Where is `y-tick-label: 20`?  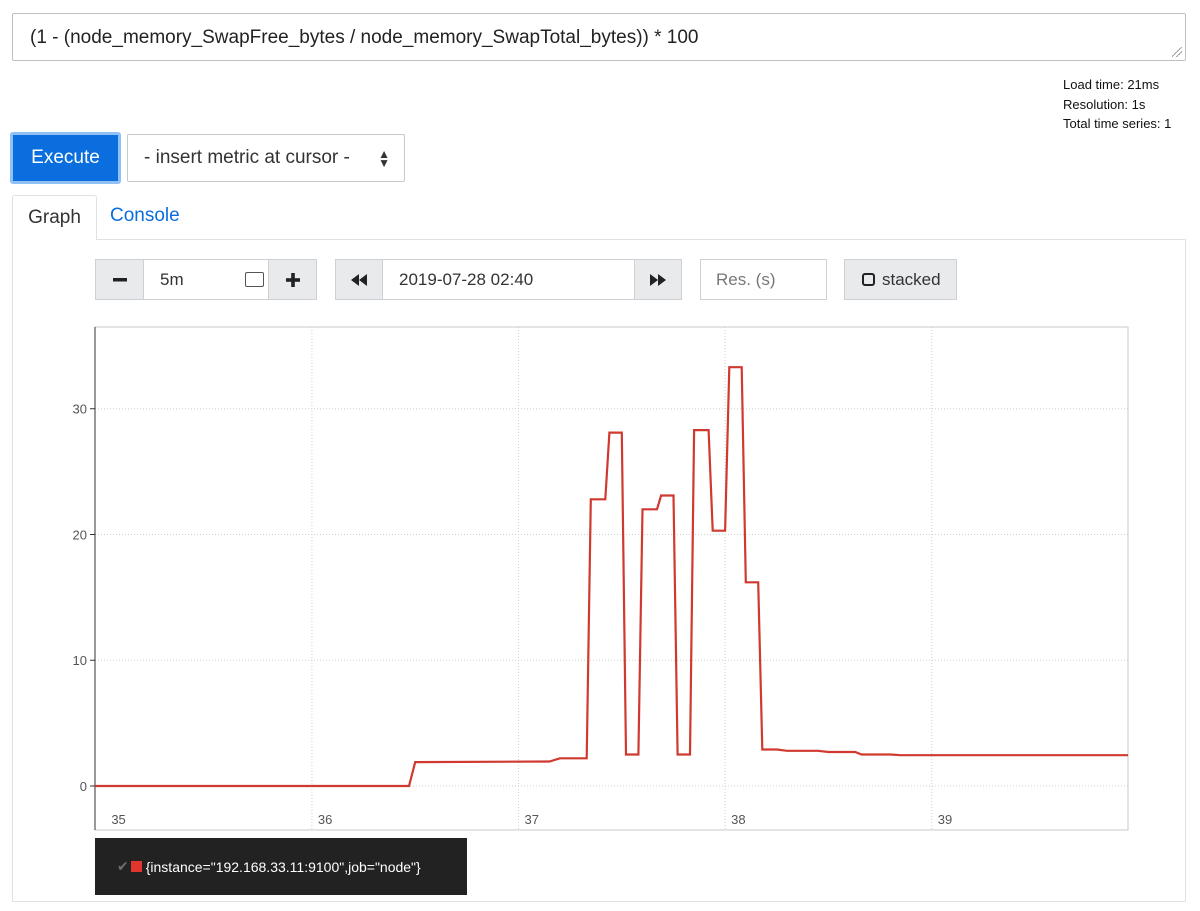 y-tick-label: 20 is located at coordinates (80, 534).